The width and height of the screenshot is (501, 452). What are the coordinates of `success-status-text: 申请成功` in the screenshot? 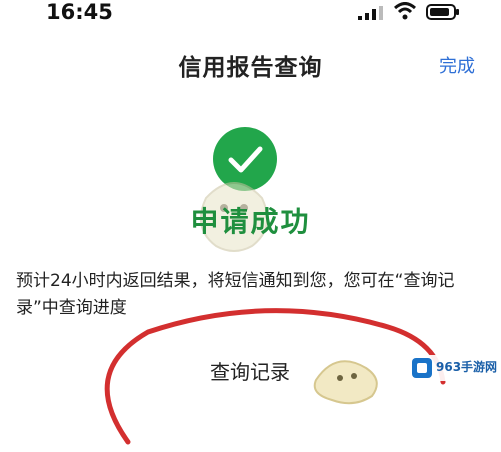 It's located at (250, 221).